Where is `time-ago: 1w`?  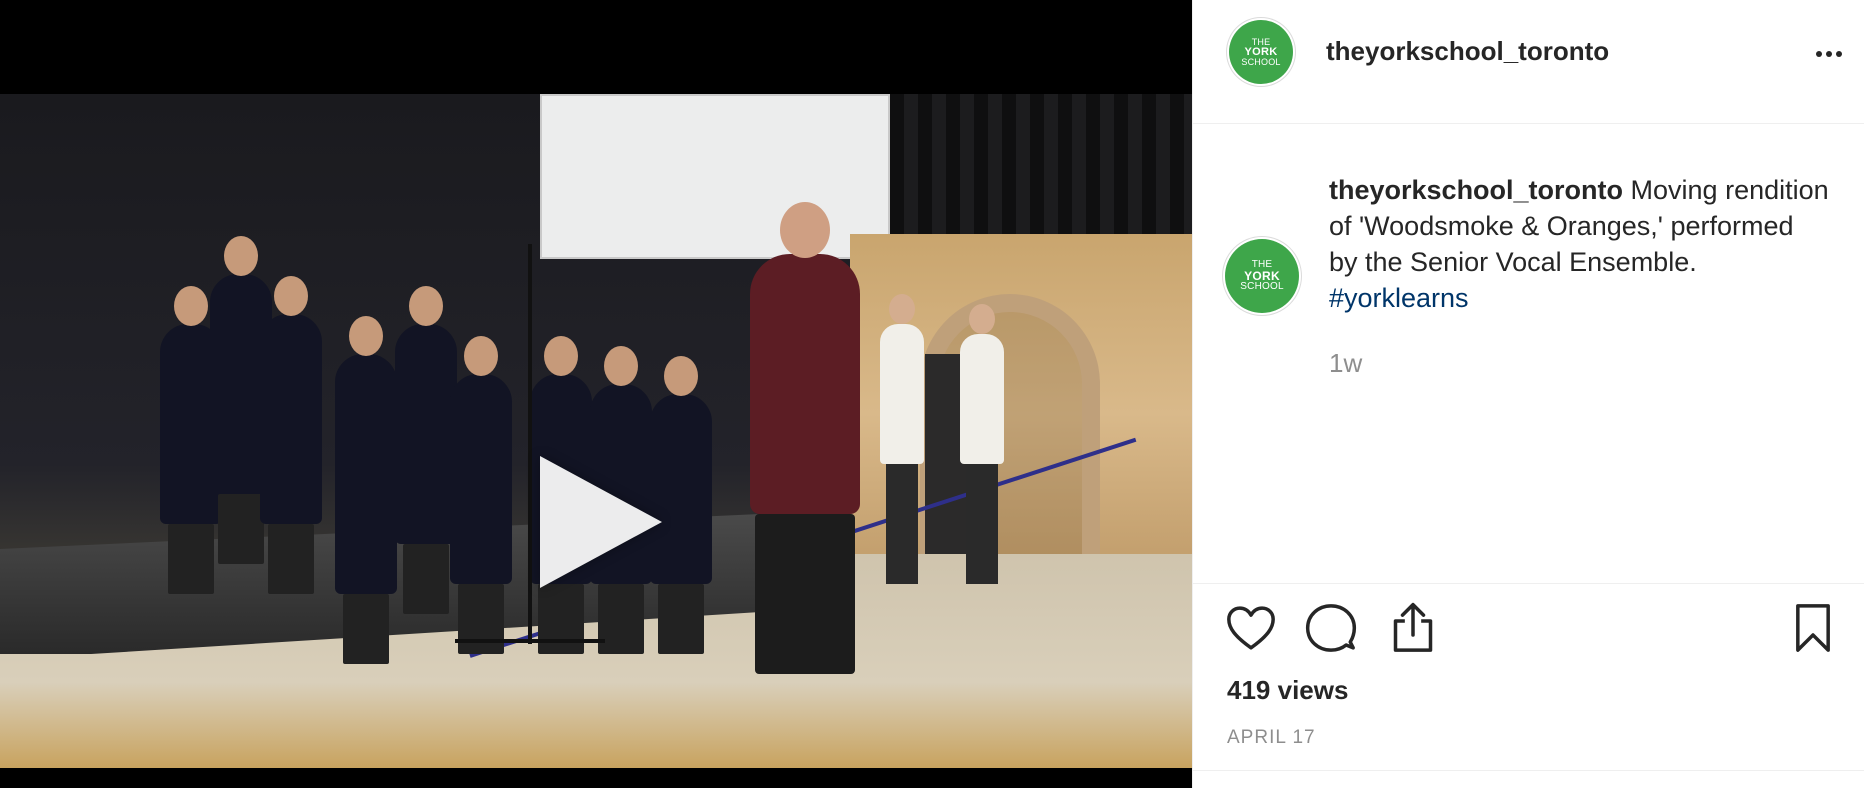
time-ago: 1w is located at coordinates (1345, 363).